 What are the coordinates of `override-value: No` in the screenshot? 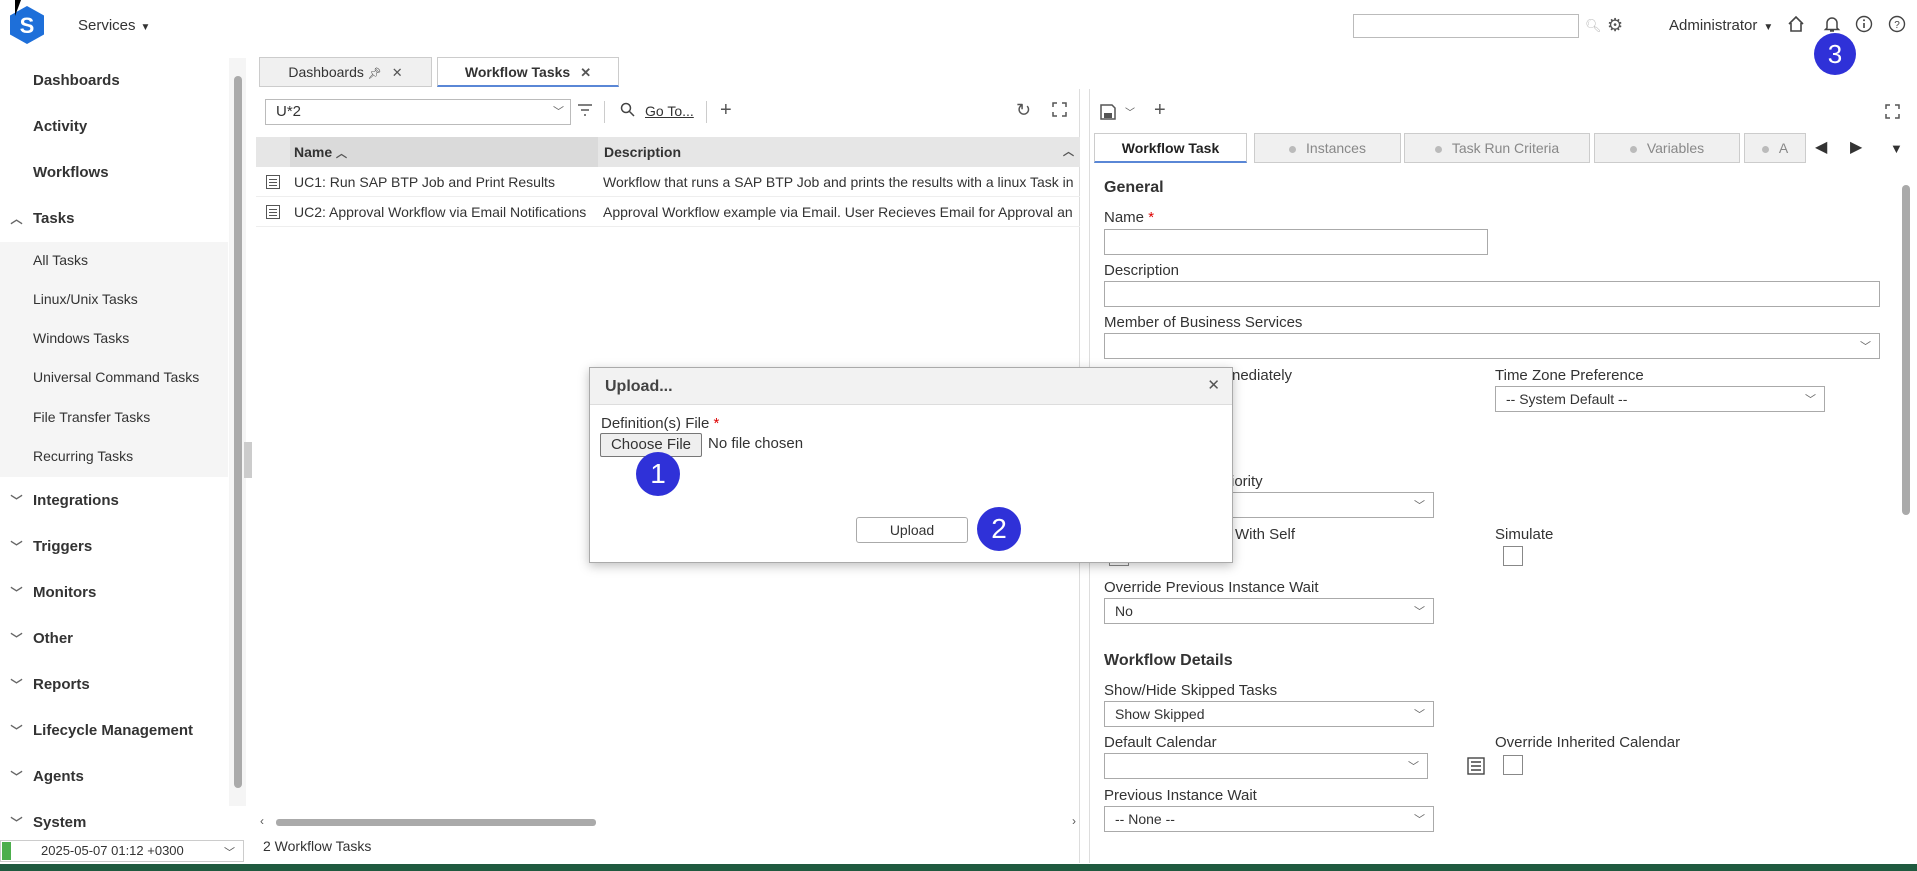 It's located at (1124, 611).